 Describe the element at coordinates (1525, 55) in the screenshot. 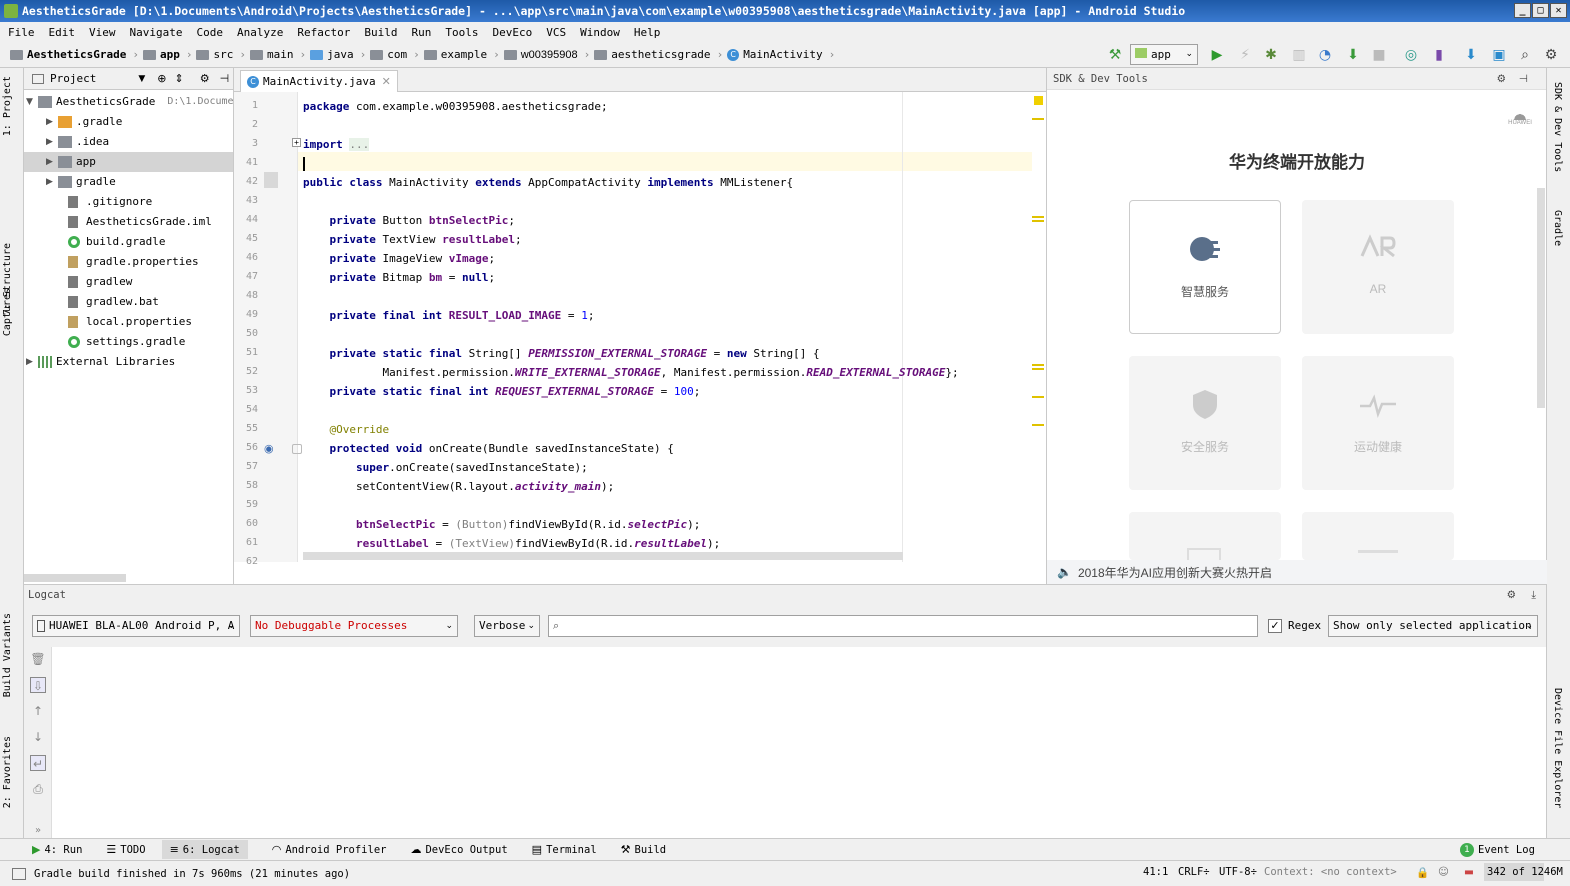

I see `search-icon: ⌕` at that location.